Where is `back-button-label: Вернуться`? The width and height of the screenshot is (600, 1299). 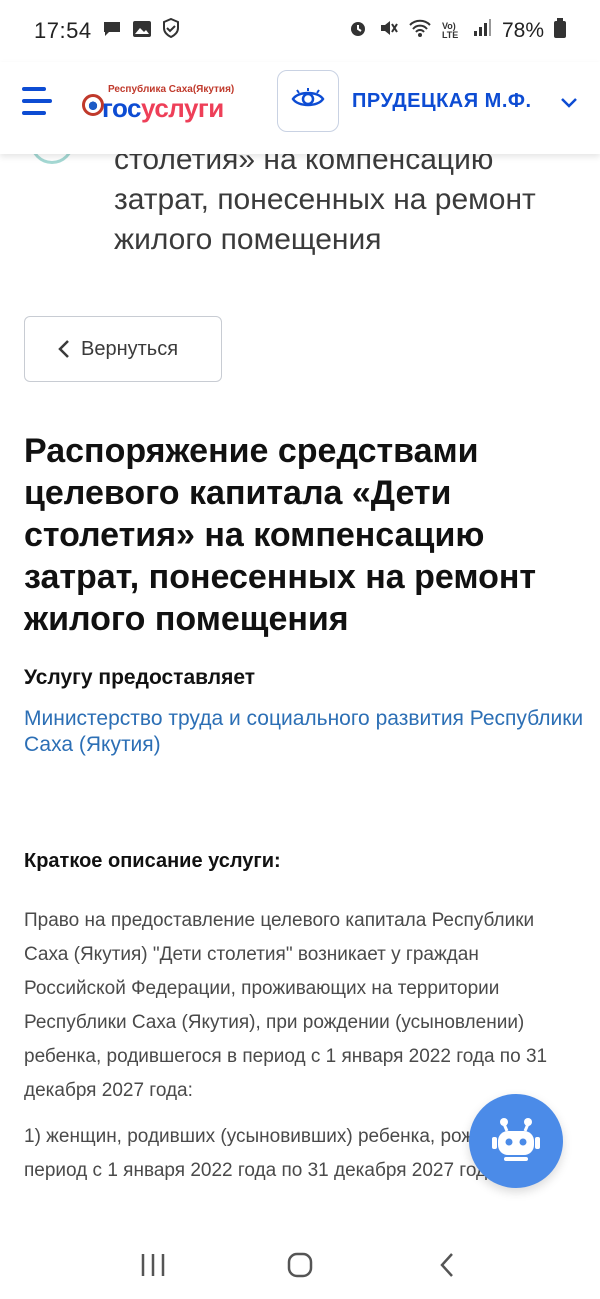 back-button-label: Вернуться is located at coordinates (130, 348).